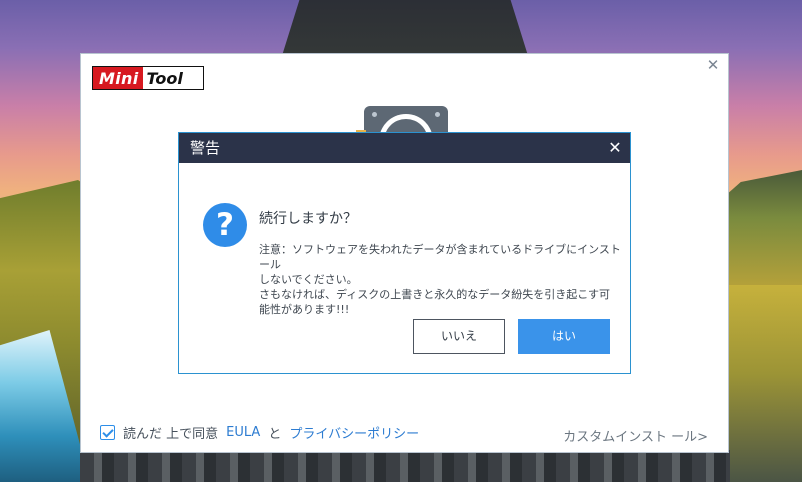  I want to click on eula-agreement: 読んだ 上で同意 EULA と プライバシーポリシー, so click(259, 432).